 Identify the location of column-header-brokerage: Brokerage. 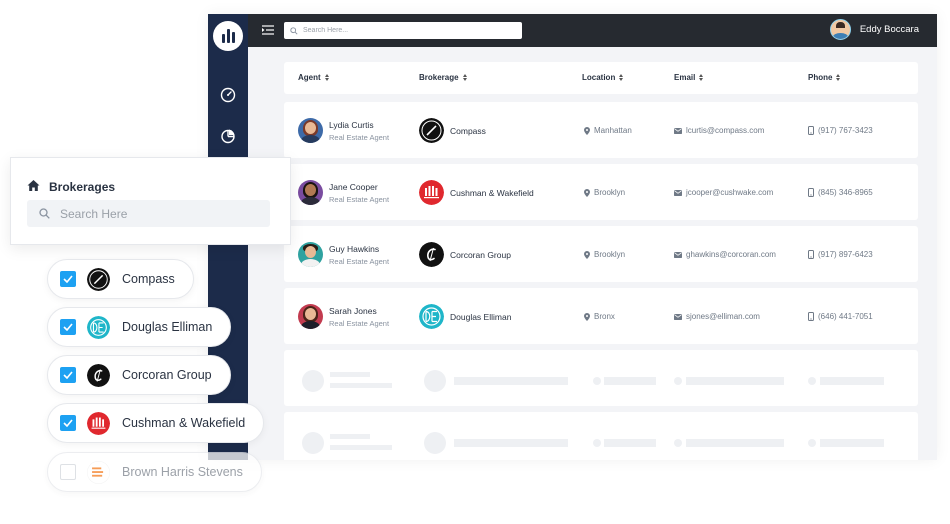
(443, 77).